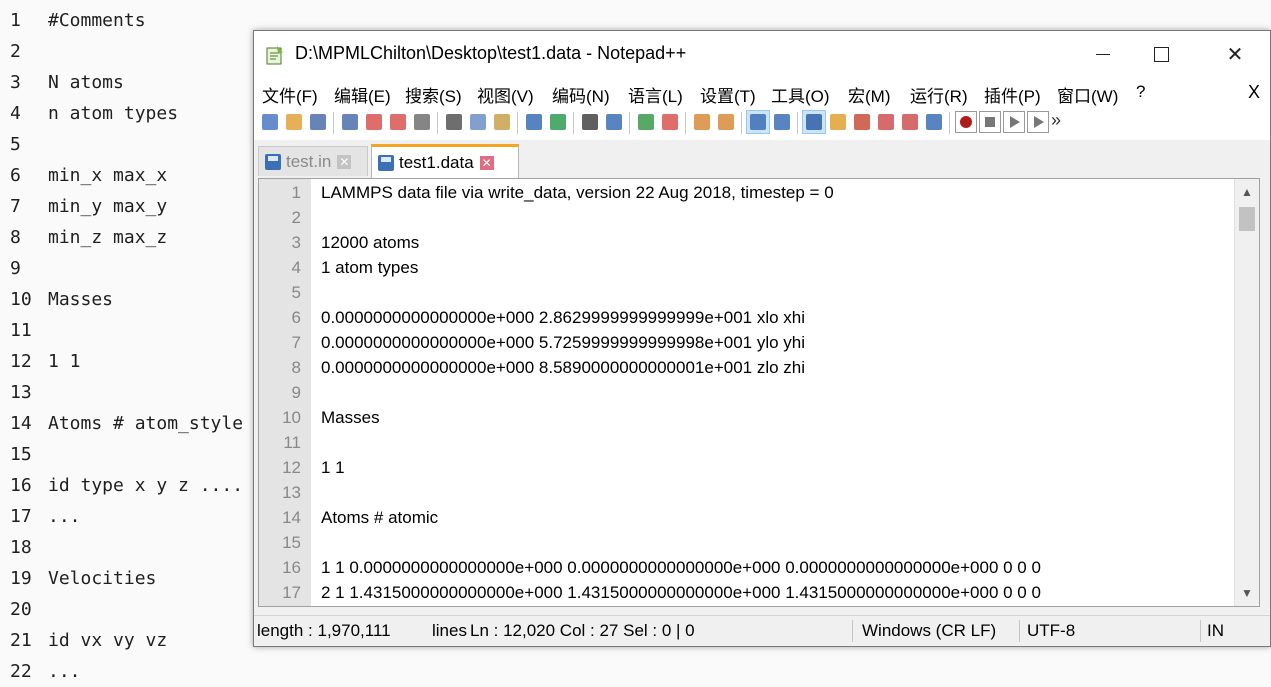 The image size is (1271, 687). What do you see at coordinates (581, 94) in the screenshot?
I see `menu-item-4: 编码(N)` at bounding box center [581, 94].